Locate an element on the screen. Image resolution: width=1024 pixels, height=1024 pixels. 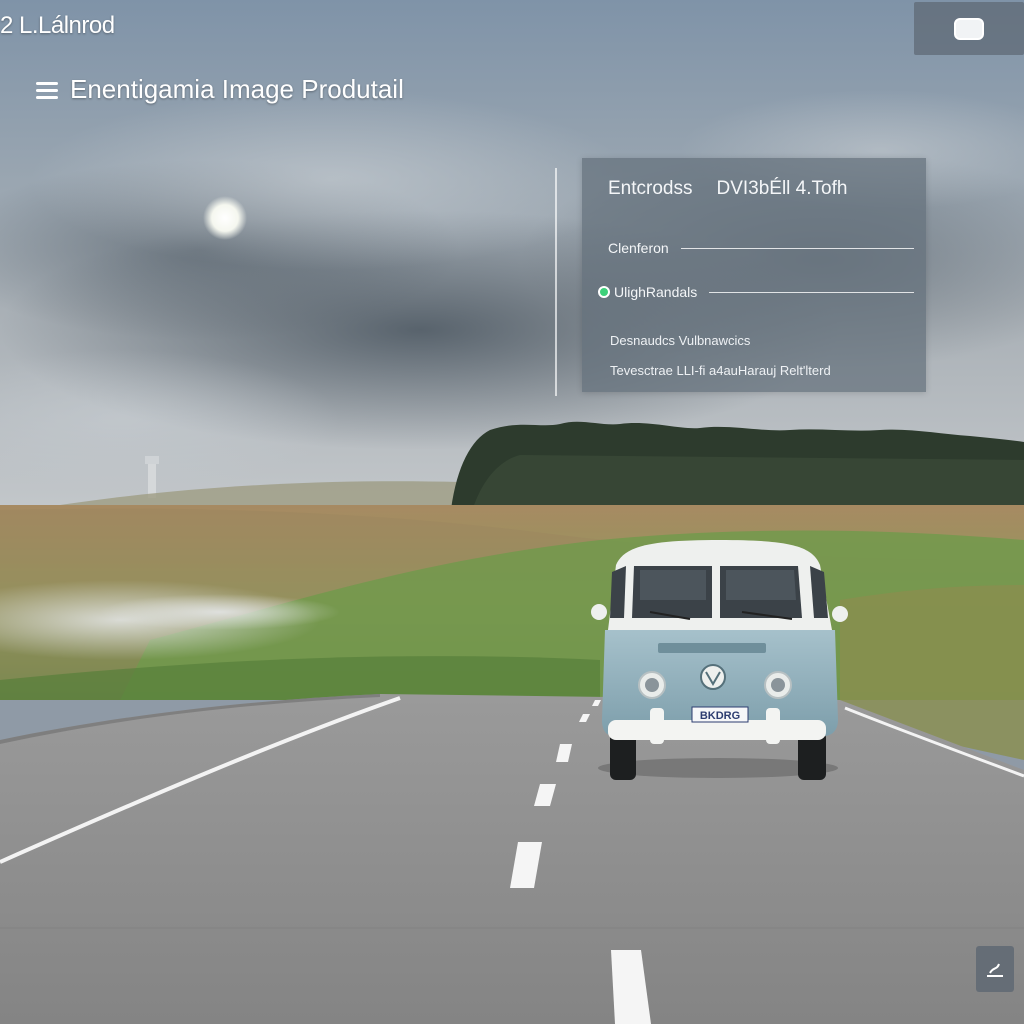
window-title: 2 L.Lálnrod is located at coordinates (57, 25).